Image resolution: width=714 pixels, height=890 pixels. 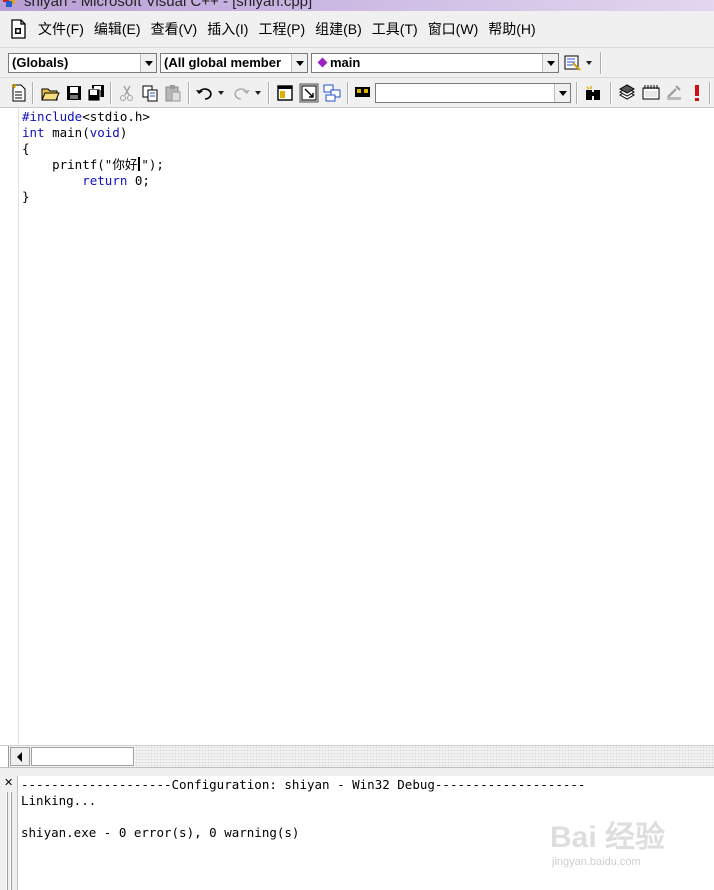 I want to click on undo-arrow-icon, so click(x=204, y=94).